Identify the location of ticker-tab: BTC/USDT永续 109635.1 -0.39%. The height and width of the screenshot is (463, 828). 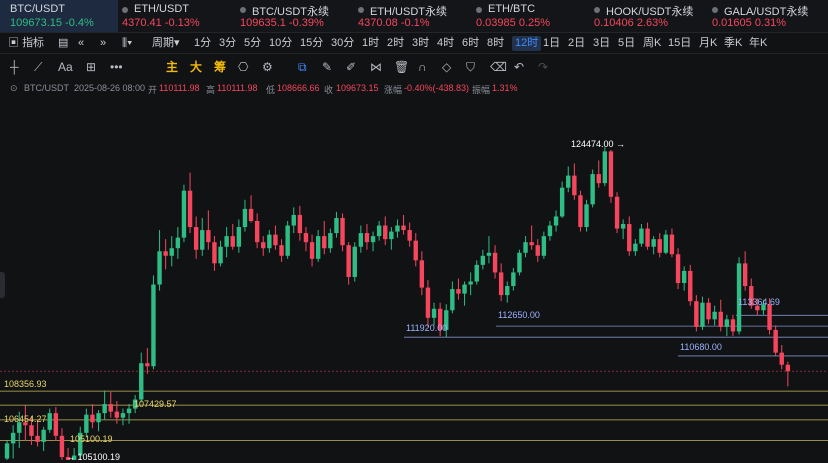
(295, 16).